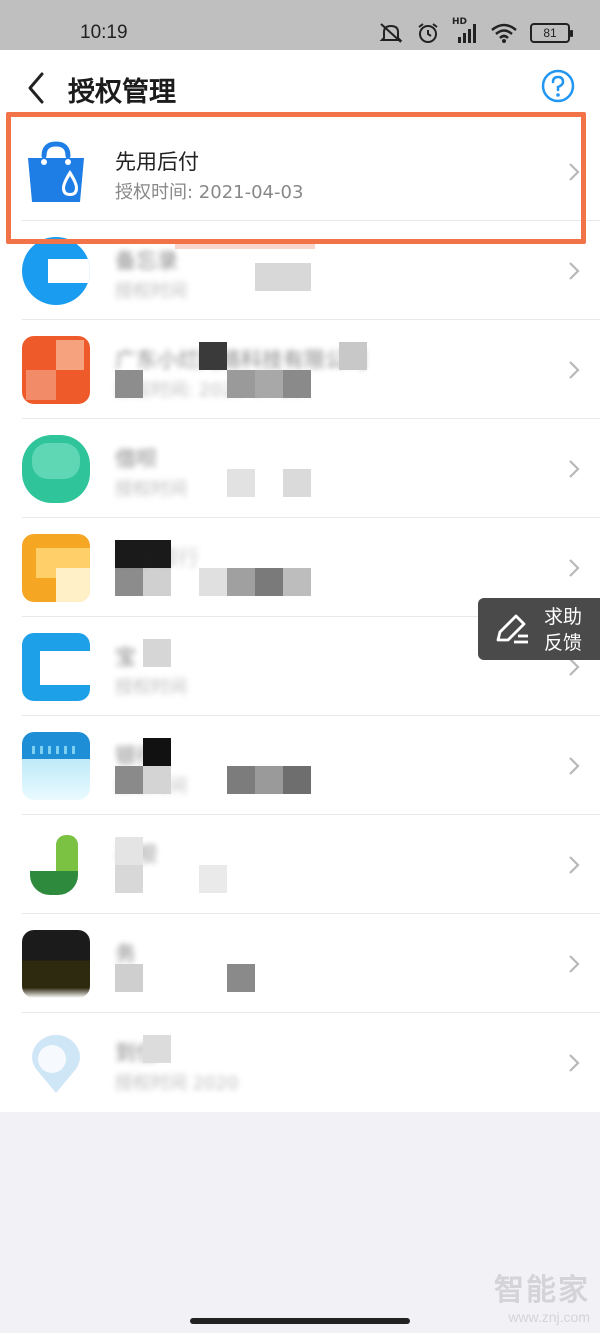  Describe the element at coordinates (300, 1321) in the screenshot. I see `home-indicator` at that location.